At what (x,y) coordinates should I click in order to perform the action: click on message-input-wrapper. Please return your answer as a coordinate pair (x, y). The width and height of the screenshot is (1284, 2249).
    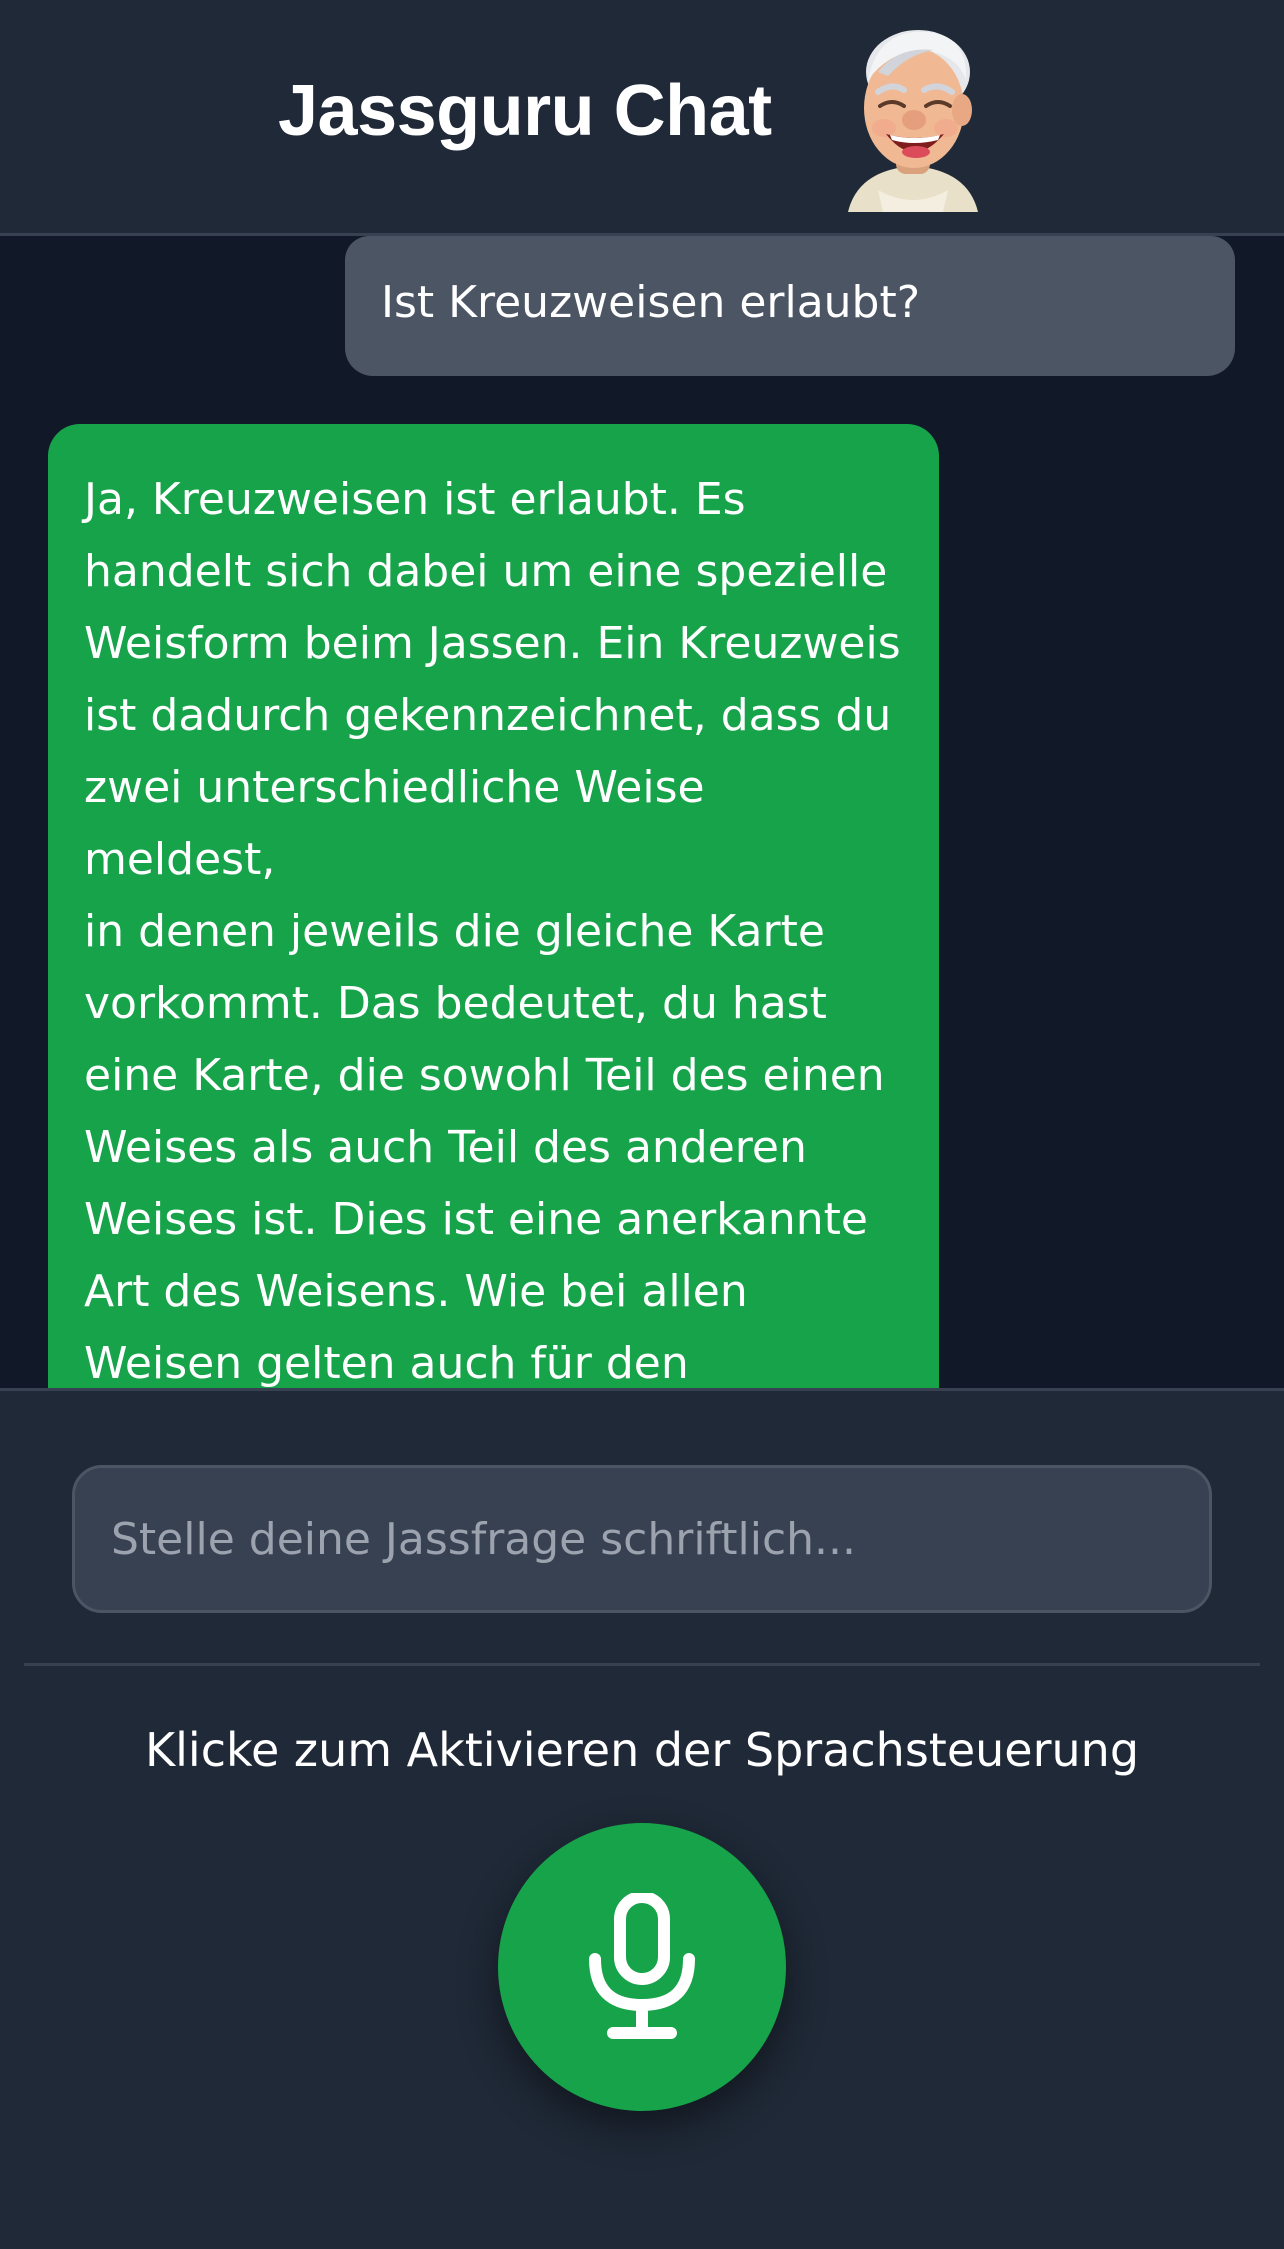
    Looking at the image, I should click on (642, 1539).